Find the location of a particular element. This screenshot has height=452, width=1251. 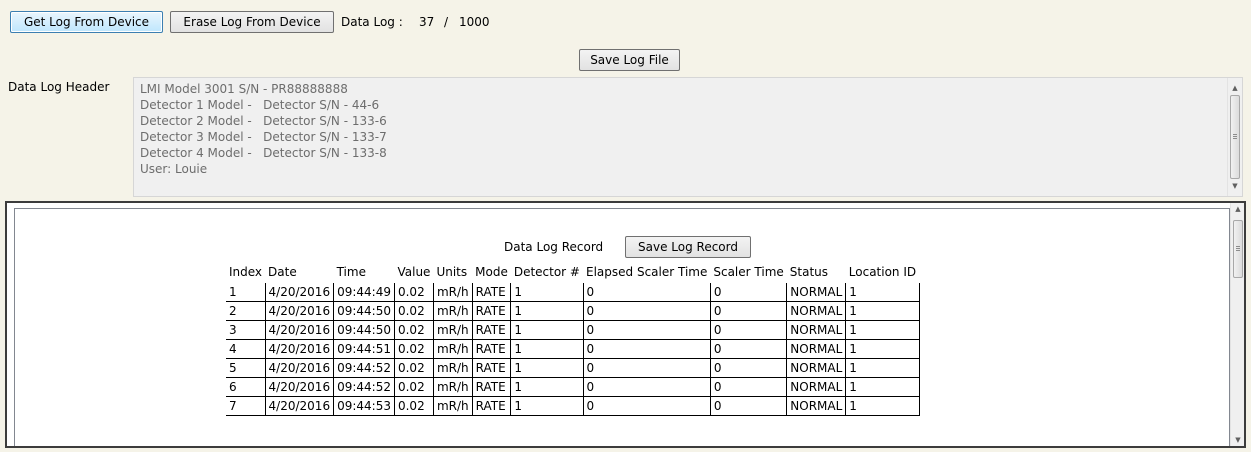

table-row: 4 4/20/2016 09:44:51 0.02 mR/h RATE 1 0 0 NORMAL 1 is located at coordinates (573, 349).